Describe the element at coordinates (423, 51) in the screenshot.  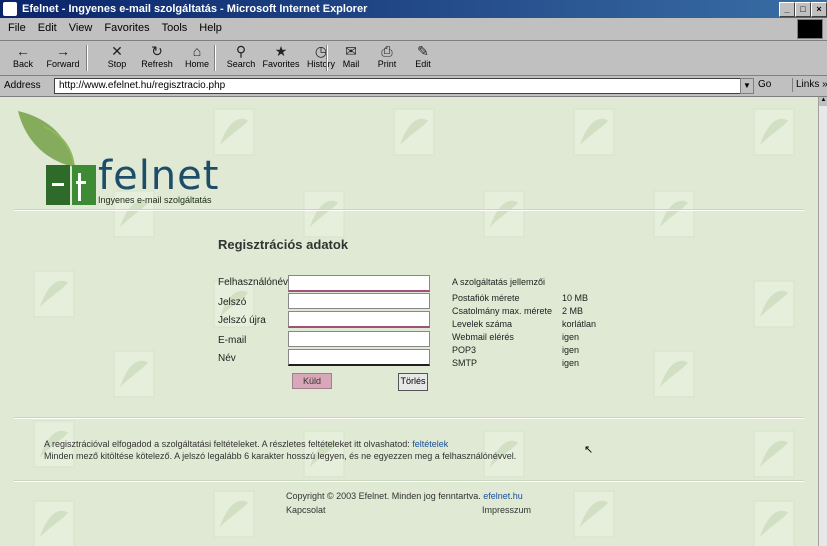
I see `edit-icon: ✎` at that location.